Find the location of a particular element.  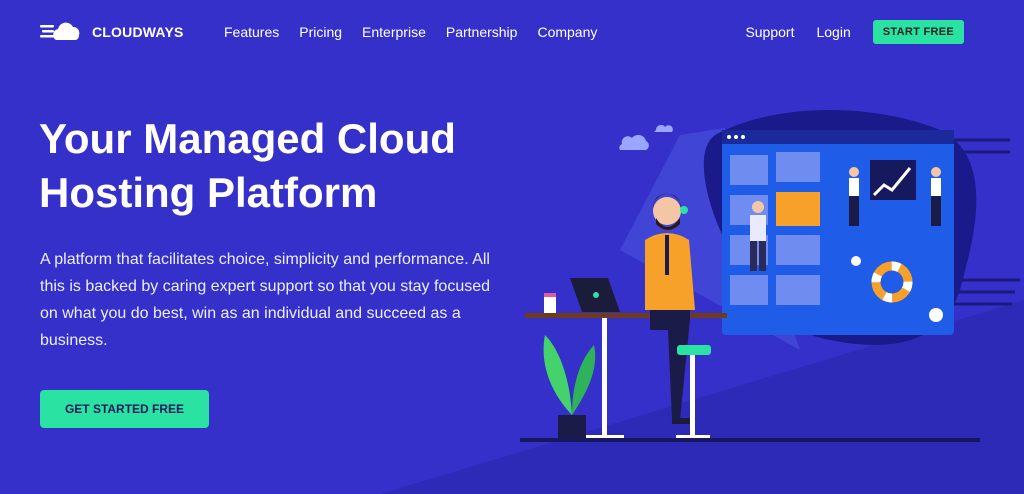

floor-line is located at coordinates (750, 440).